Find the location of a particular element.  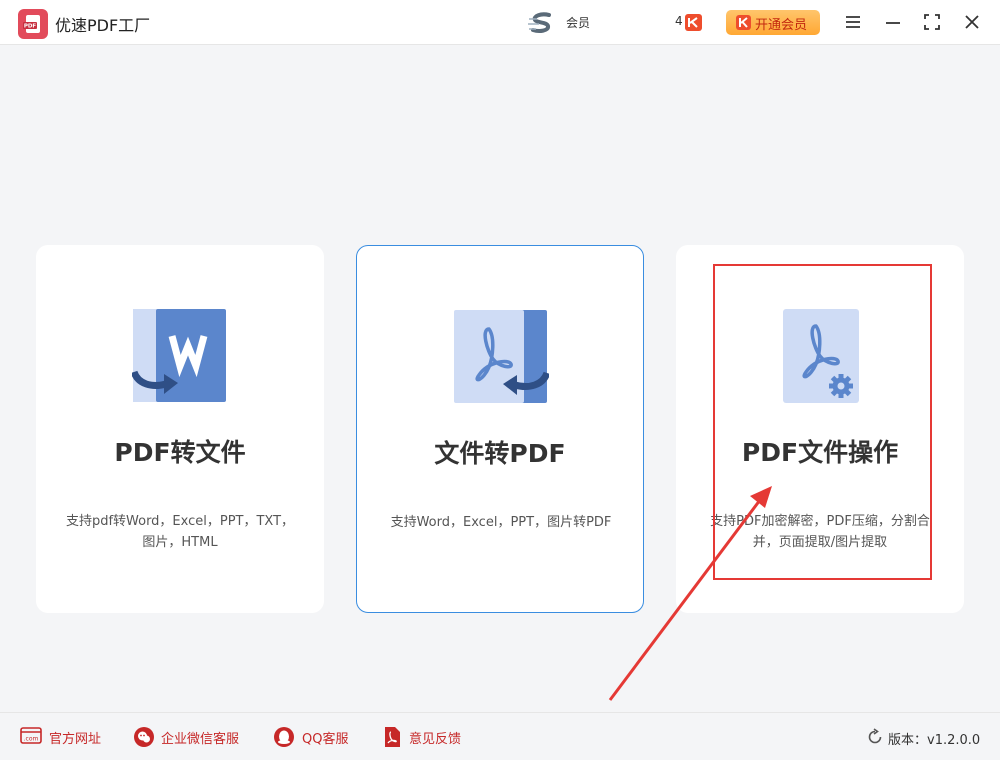

member-label: 会员 is located at coordinates (578, 22).